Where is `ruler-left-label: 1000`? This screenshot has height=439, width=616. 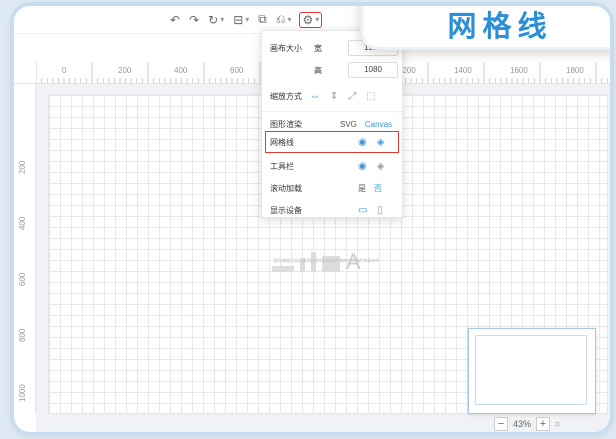
ruler-left-label: 1000 is located at coordinates (22, 393).